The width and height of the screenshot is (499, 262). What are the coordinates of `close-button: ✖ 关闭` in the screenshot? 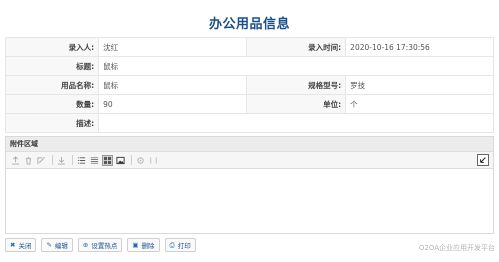 It's located at (21, 245).